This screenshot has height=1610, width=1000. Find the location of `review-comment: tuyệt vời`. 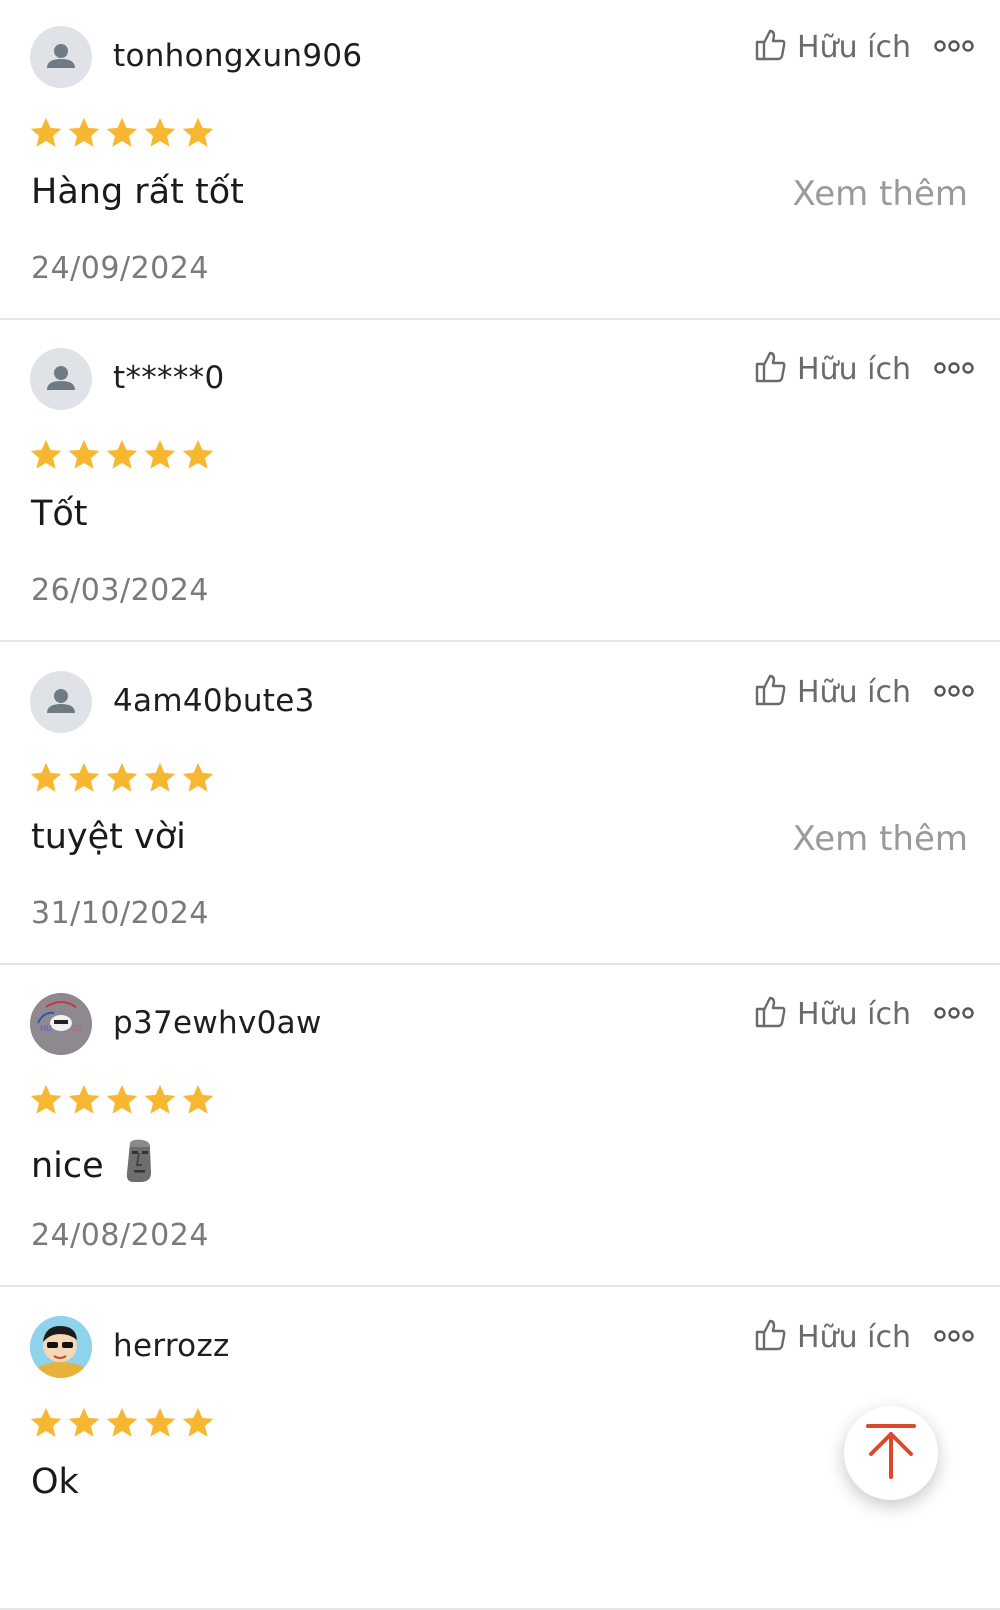

review-comment: tuyệt vời is located at coordinates (108, 837).